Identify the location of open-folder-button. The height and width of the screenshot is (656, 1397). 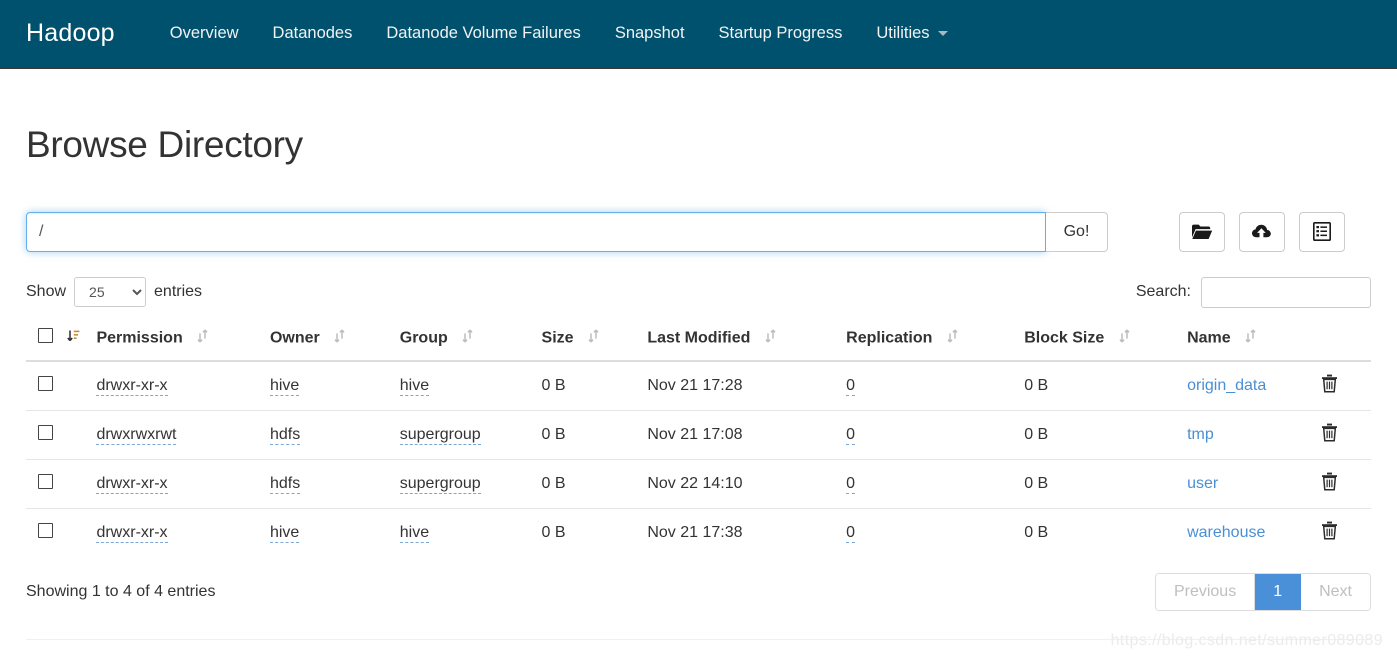
(1202, 231).